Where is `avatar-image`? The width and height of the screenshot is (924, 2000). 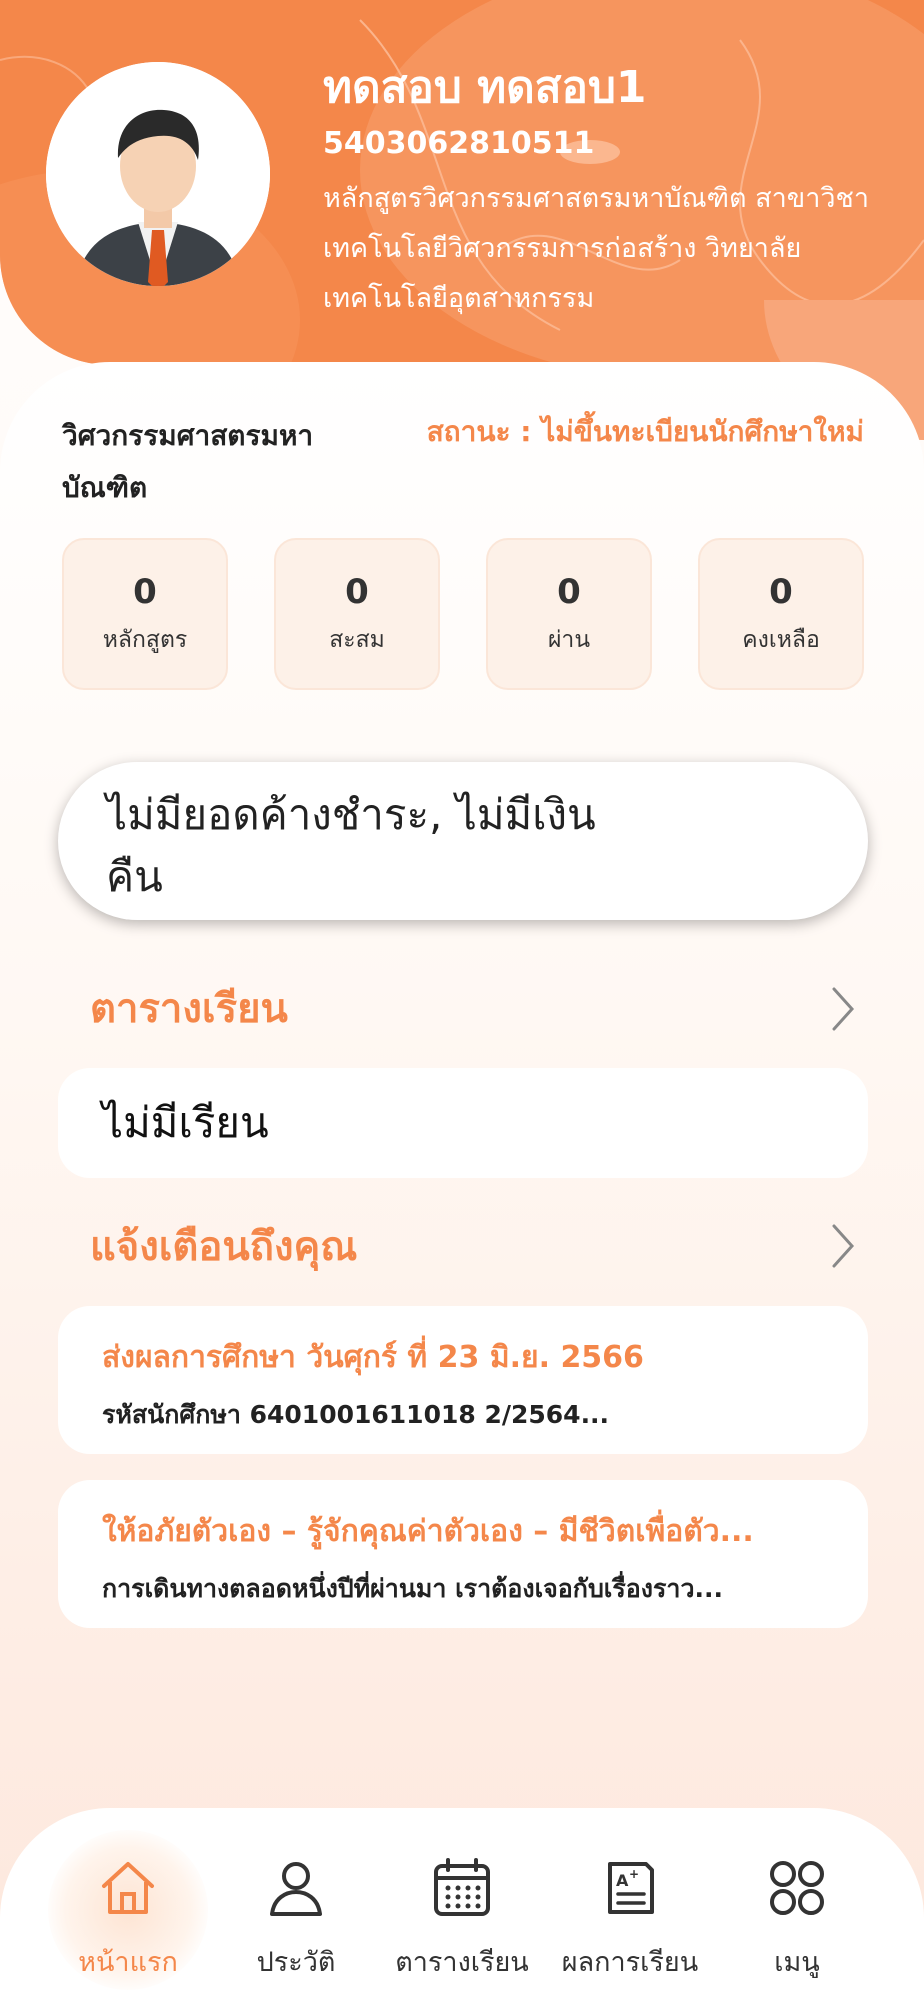
avatar-image is located at coordinates (158, 174).